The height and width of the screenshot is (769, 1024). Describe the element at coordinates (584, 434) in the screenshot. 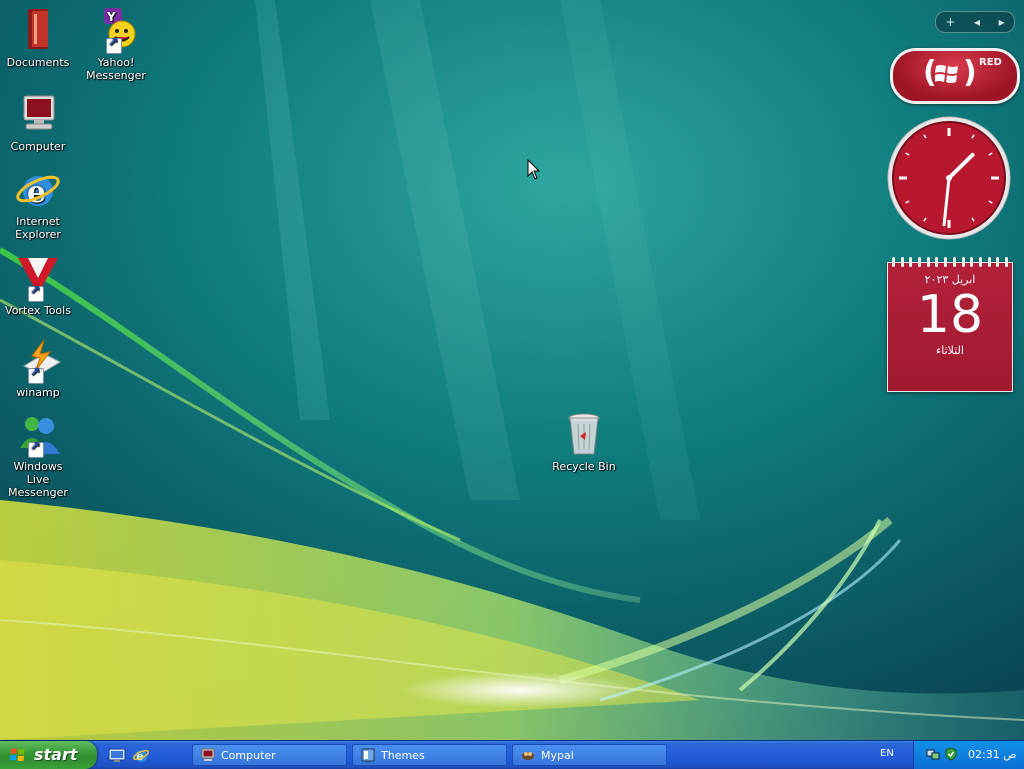

I see `recycle-bin-icon` at that location.